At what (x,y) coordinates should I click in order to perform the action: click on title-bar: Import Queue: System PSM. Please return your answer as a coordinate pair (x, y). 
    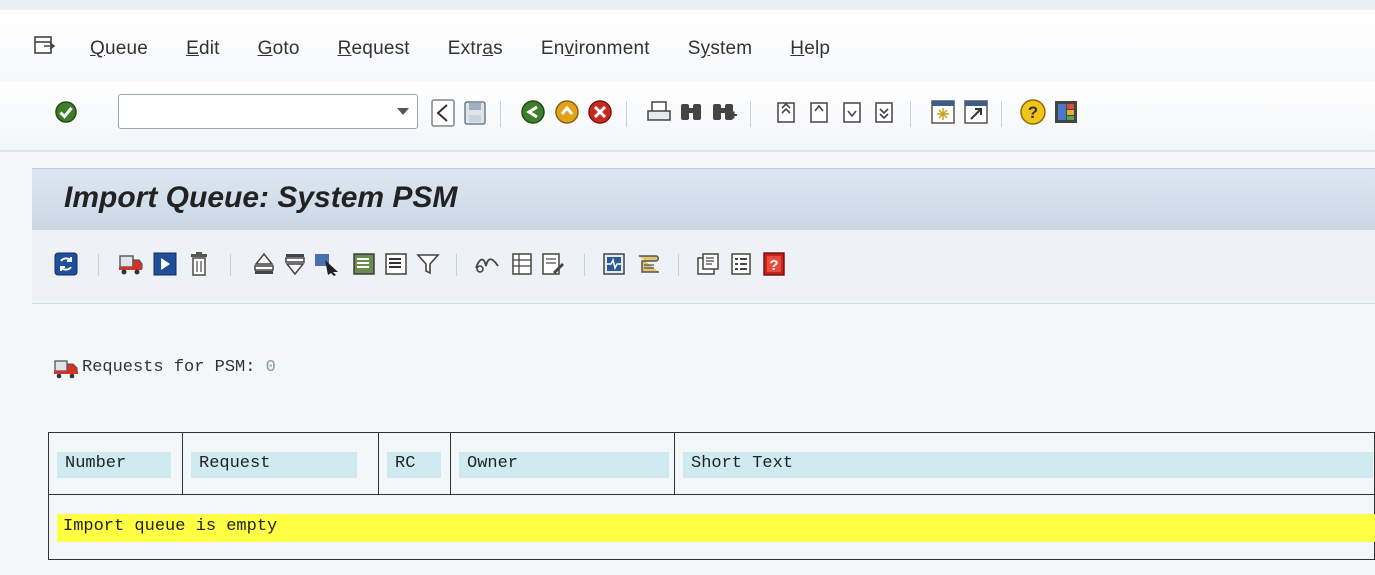
    Looking at the image, I should click on (703, 199).